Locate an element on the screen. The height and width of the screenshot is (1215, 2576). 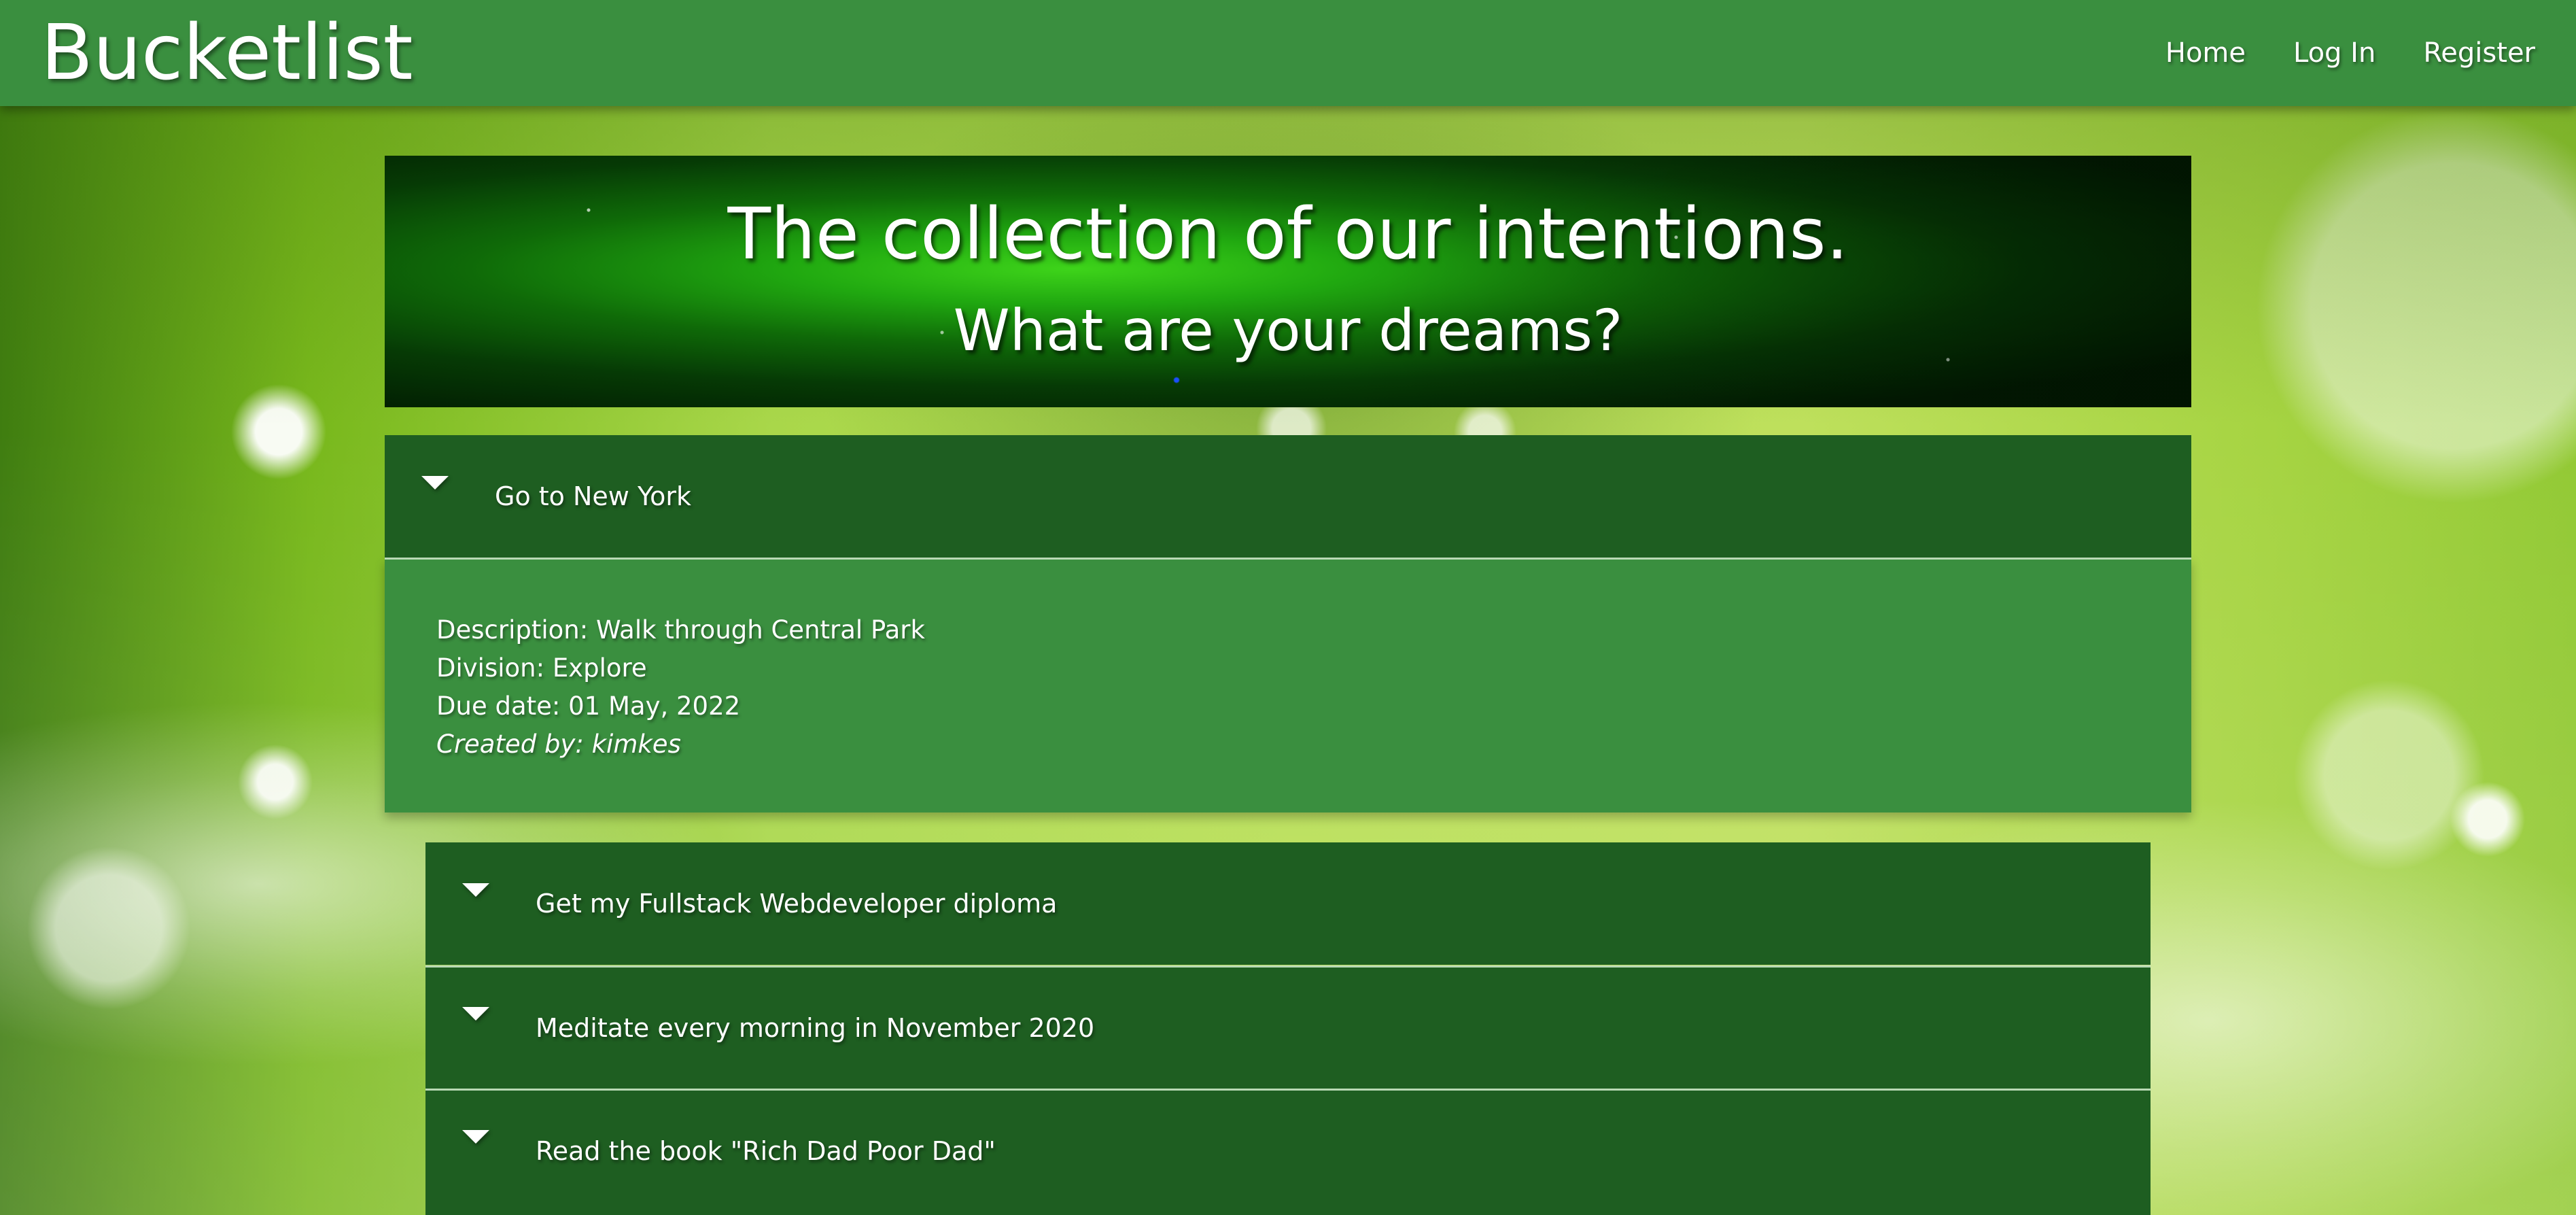
bucketlist-item: Meditate every morning in November 2020 is located at coordinates (1288, 1027).